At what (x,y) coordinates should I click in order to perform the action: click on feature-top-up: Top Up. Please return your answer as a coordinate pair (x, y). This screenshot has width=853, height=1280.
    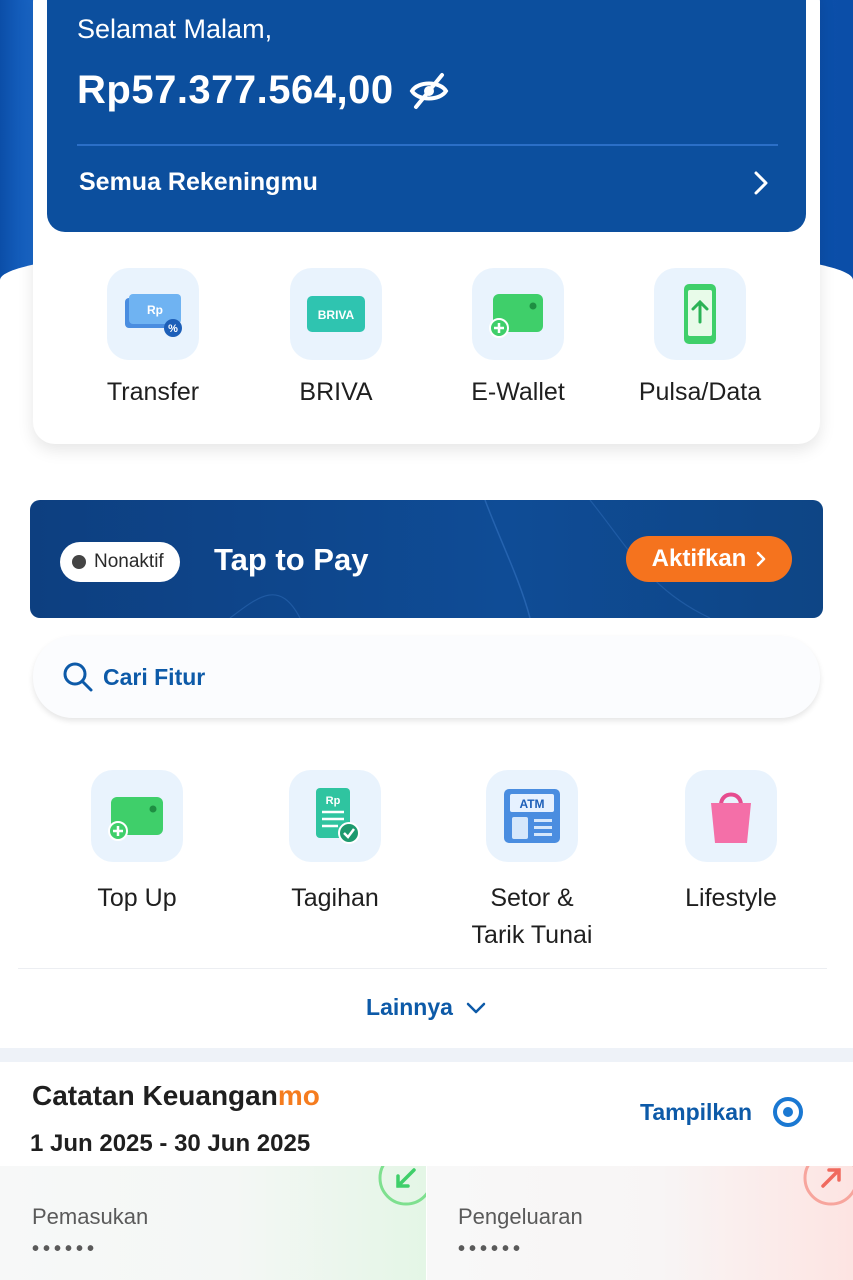
    Looking at the image, I should click on (137, 843).